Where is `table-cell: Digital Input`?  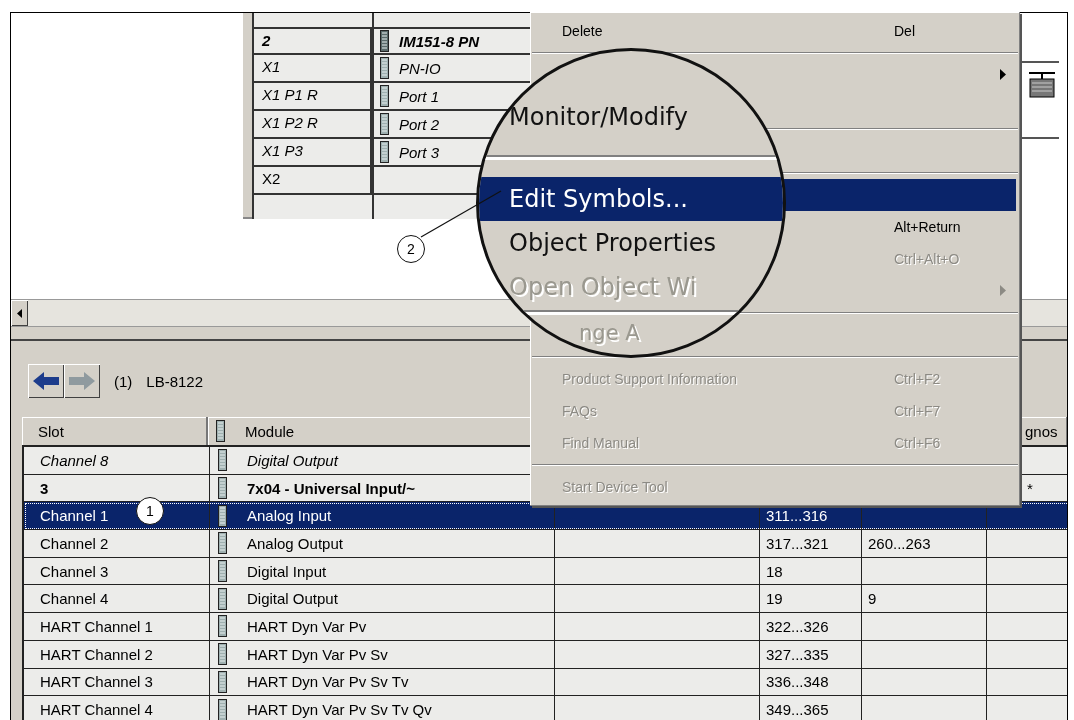
table-cell: Digital Input is located at coordinates (287, 571).